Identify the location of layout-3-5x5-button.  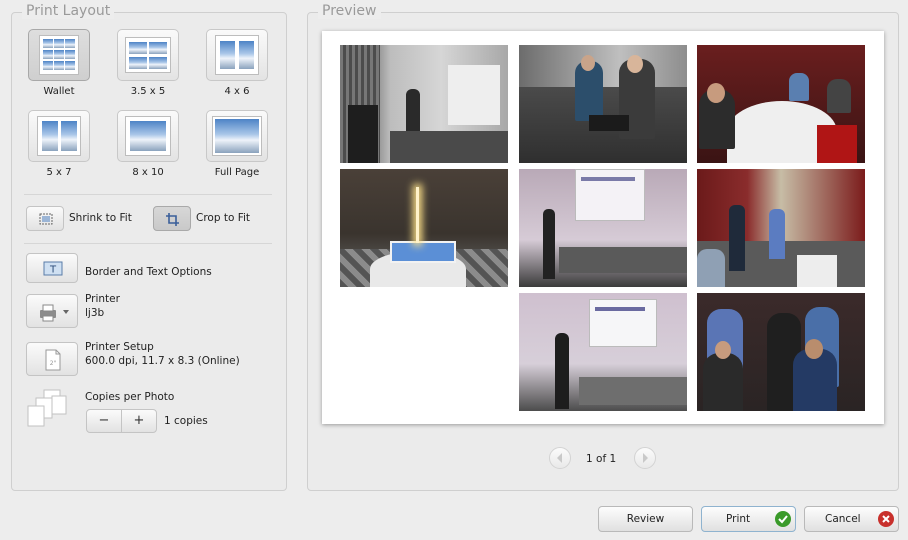
(148, 55).